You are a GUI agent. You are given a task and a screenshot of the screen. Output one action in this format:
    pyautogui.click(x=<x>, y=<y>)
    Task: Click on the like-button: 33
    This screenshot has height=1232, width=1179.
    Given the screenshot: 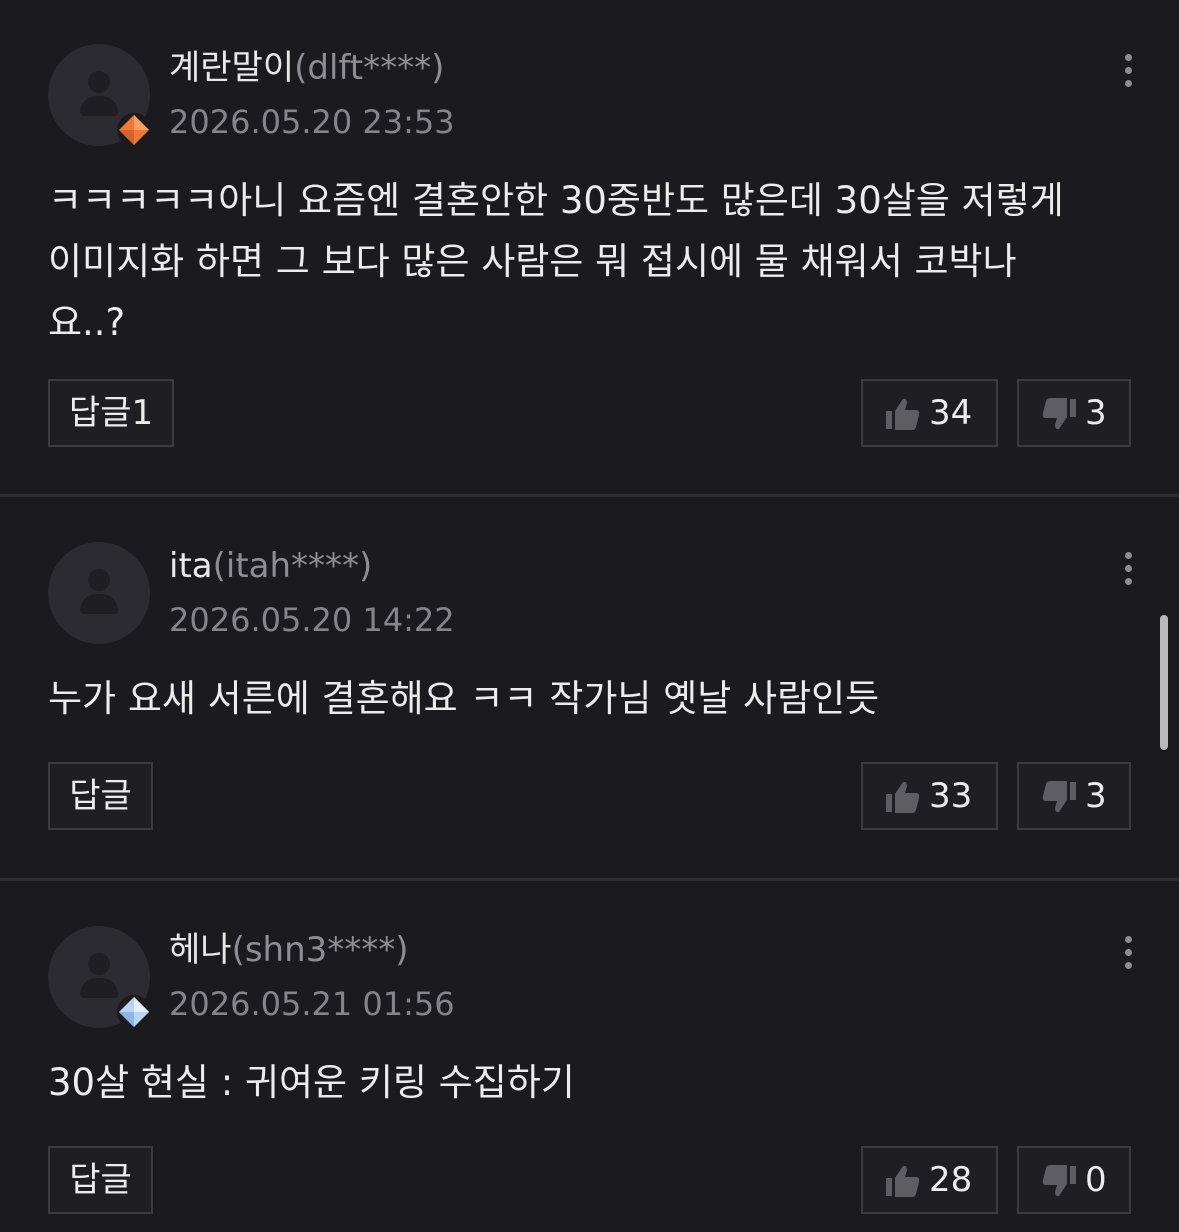 What is the action you would take?
    pyautogui.click(x=929, y=796)
    